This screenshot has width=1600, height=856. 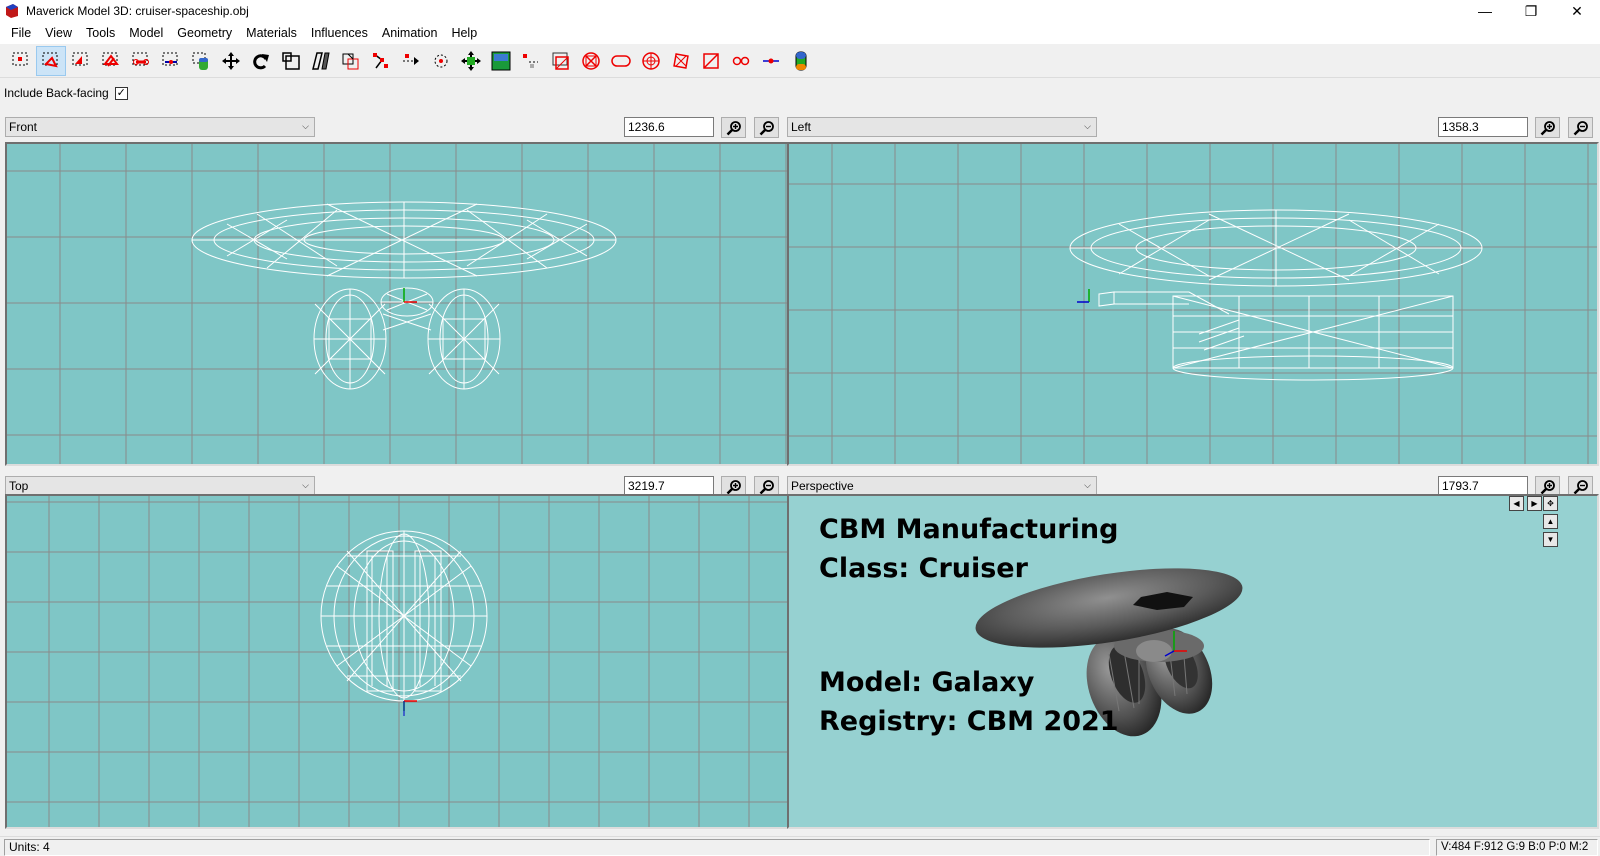 I want to click on rotate-down-button: ▼, so click(x=1550, y=539).